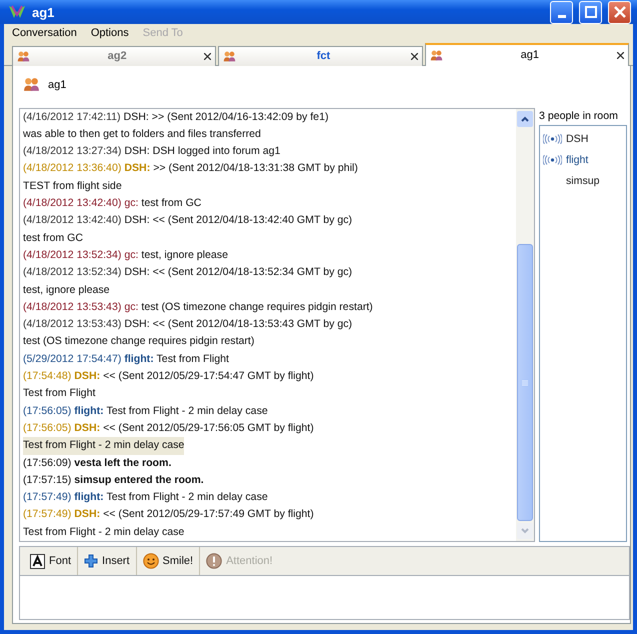  I want to click on chat-message: (4/18/2012 13:53:43) DSH: << (Sent 2012/04/18-13:53:43 GMT by gc), so click(188, 324).